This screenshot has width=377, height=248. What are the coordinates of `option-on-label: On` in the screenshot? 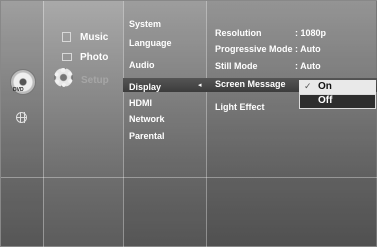 It's located at (325, 86).